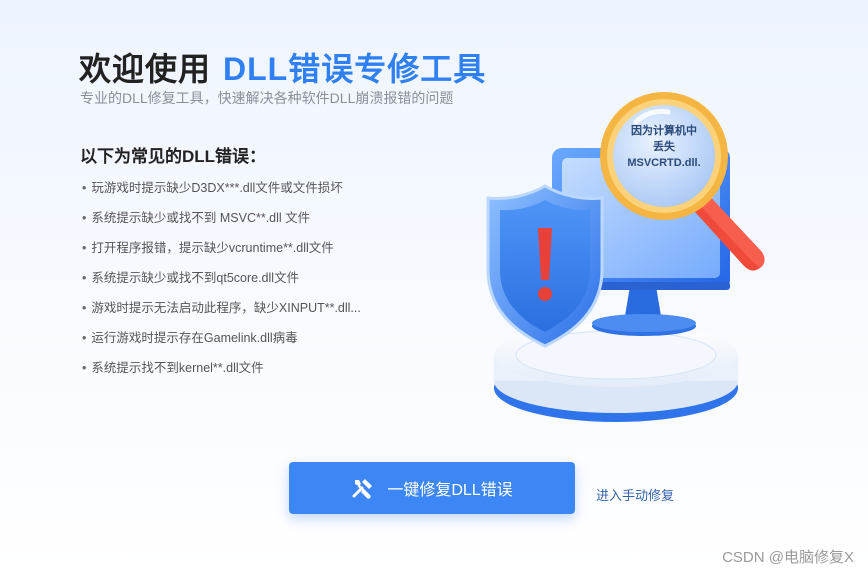  I want to click on page-title: 欢迎使用 DLL错误专修工具, so click(282, 67).